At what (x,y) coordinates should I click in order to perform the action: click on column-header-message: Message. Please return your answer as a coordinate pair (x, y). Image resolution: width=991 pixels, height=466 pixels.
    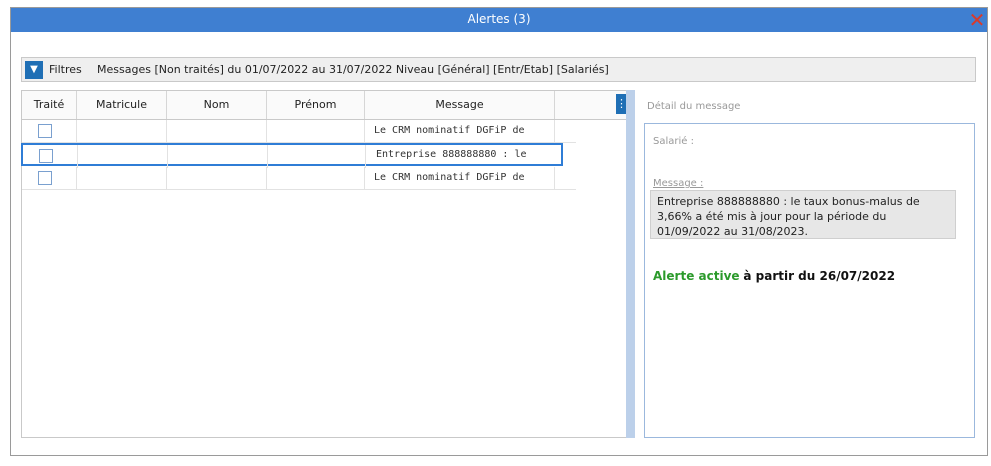
    Looking at the image, I should click on (460, 105).